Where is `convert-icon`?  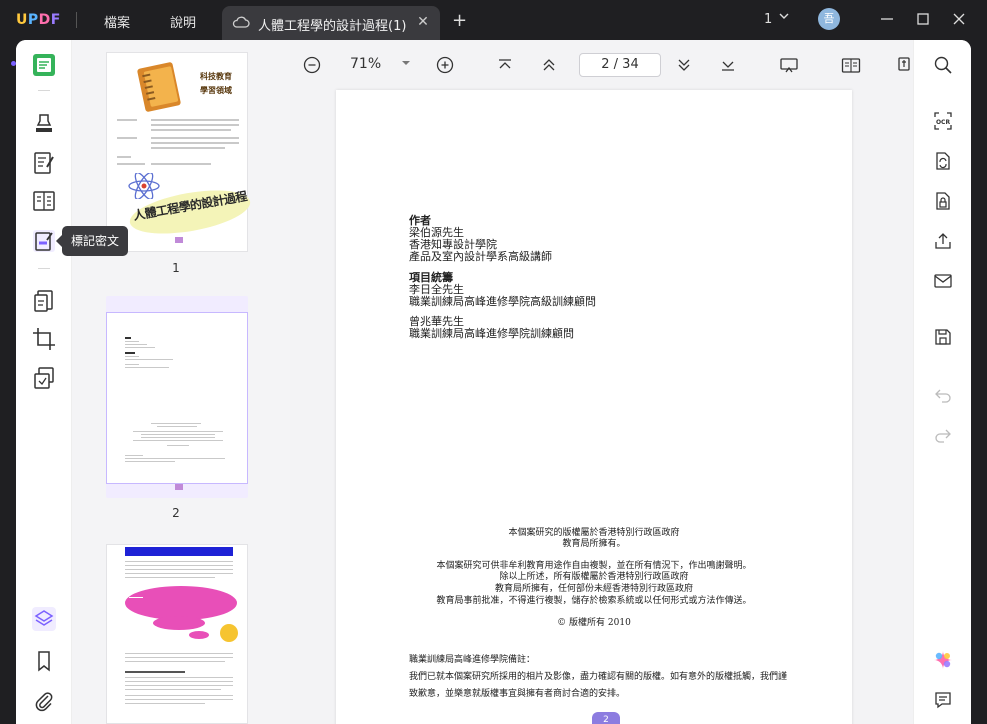 convert-icon is located at coordinates (44, 301).